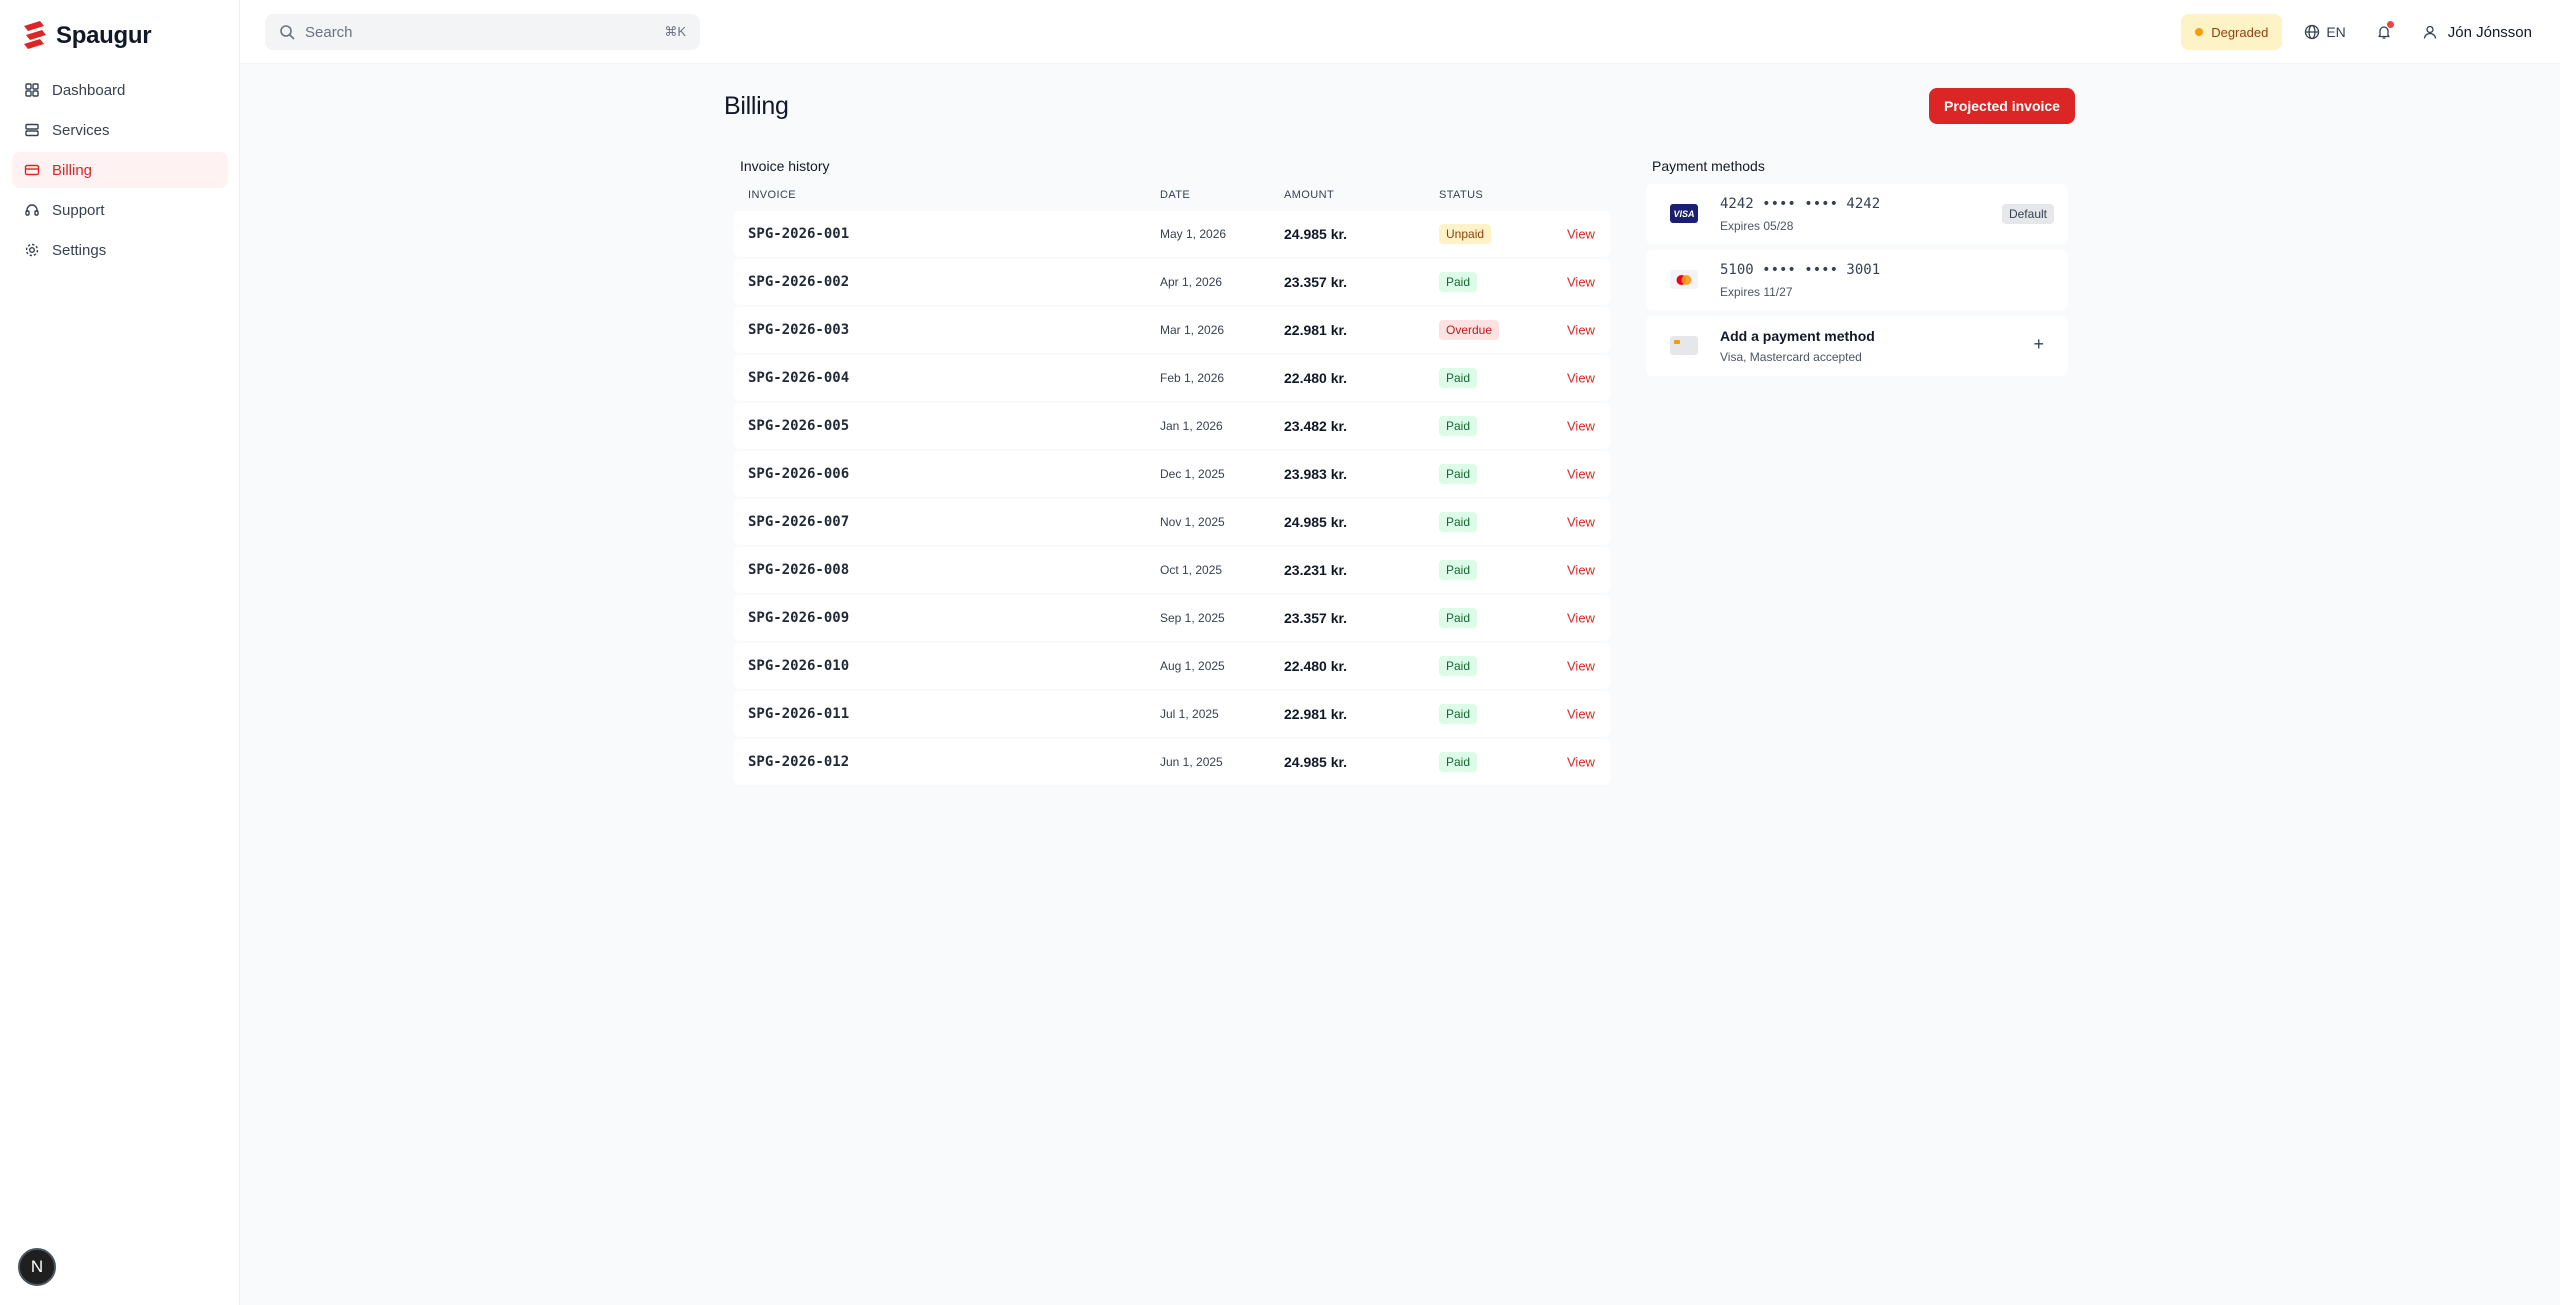 Image resolution: width=2560 pixels, height=1305 pixels. Describe the element at coordinates (1192, 666) in the screenshot. I see `invoice-date: Aug 1, 2025` at that location.